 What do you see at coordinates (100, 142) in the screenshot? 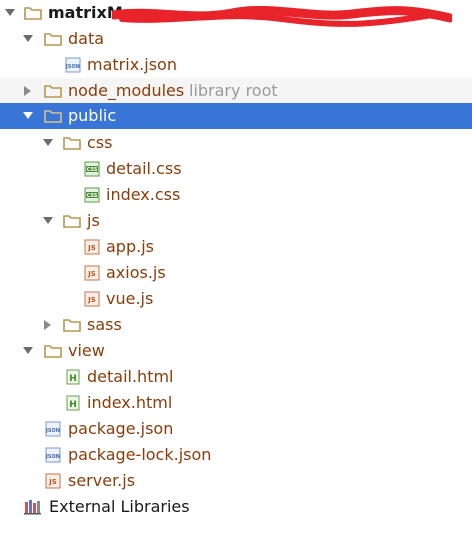
I see `tree-label-css: css` at bounding box center [100, 142].